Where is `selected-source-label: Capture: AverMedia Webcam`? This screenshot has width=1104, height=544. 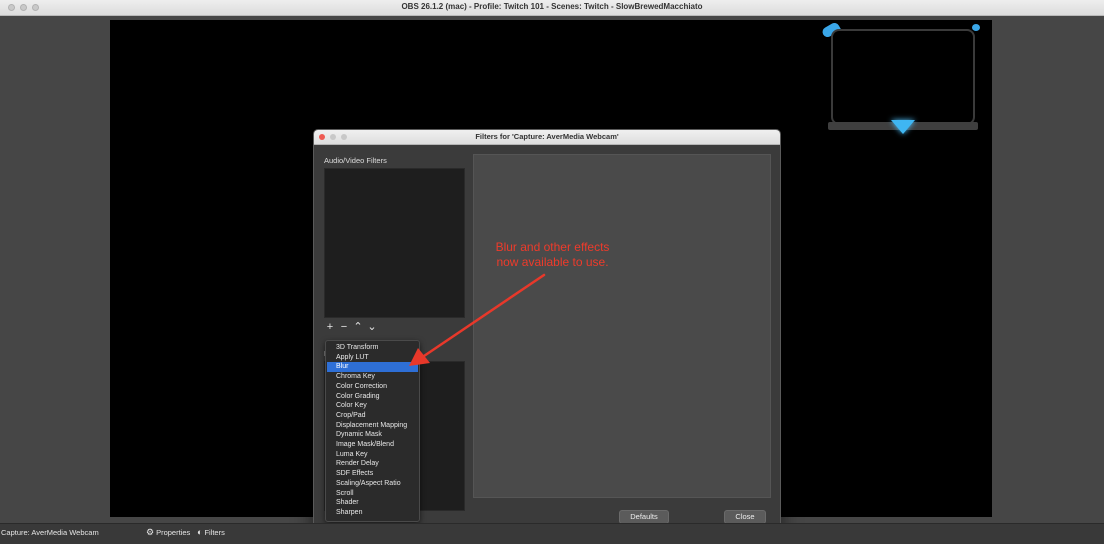 selected-source-label: Capture: AverMedia Webcam is located at coordinates (50, 532).